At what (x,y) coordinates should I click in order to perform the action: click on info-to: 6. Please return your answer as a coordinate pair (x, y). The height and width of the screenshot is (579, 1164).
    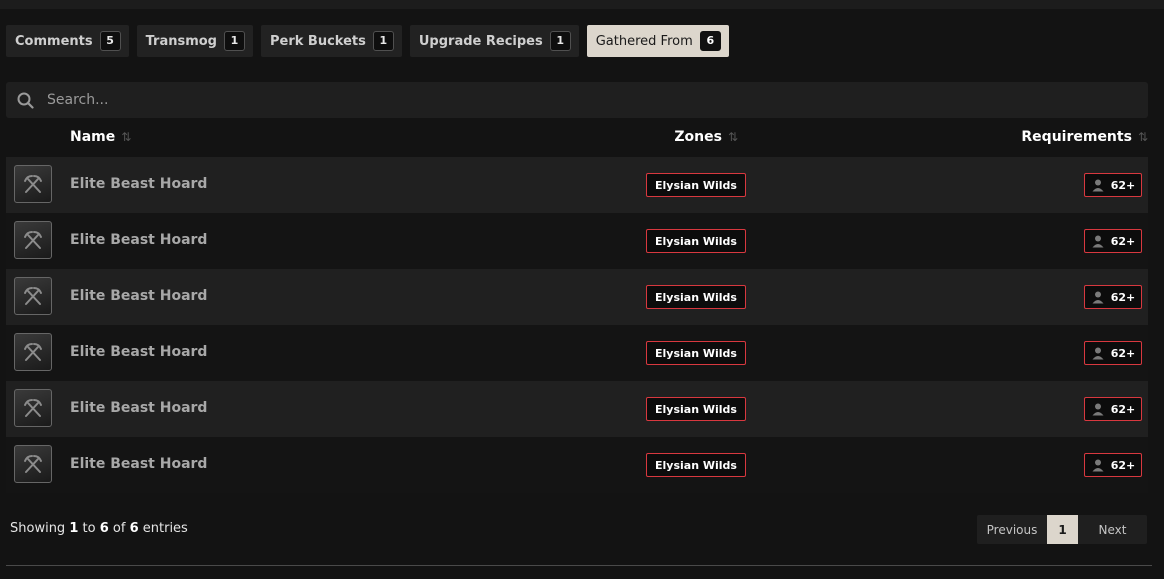
    Looking at the image, I should click on (104, 528).